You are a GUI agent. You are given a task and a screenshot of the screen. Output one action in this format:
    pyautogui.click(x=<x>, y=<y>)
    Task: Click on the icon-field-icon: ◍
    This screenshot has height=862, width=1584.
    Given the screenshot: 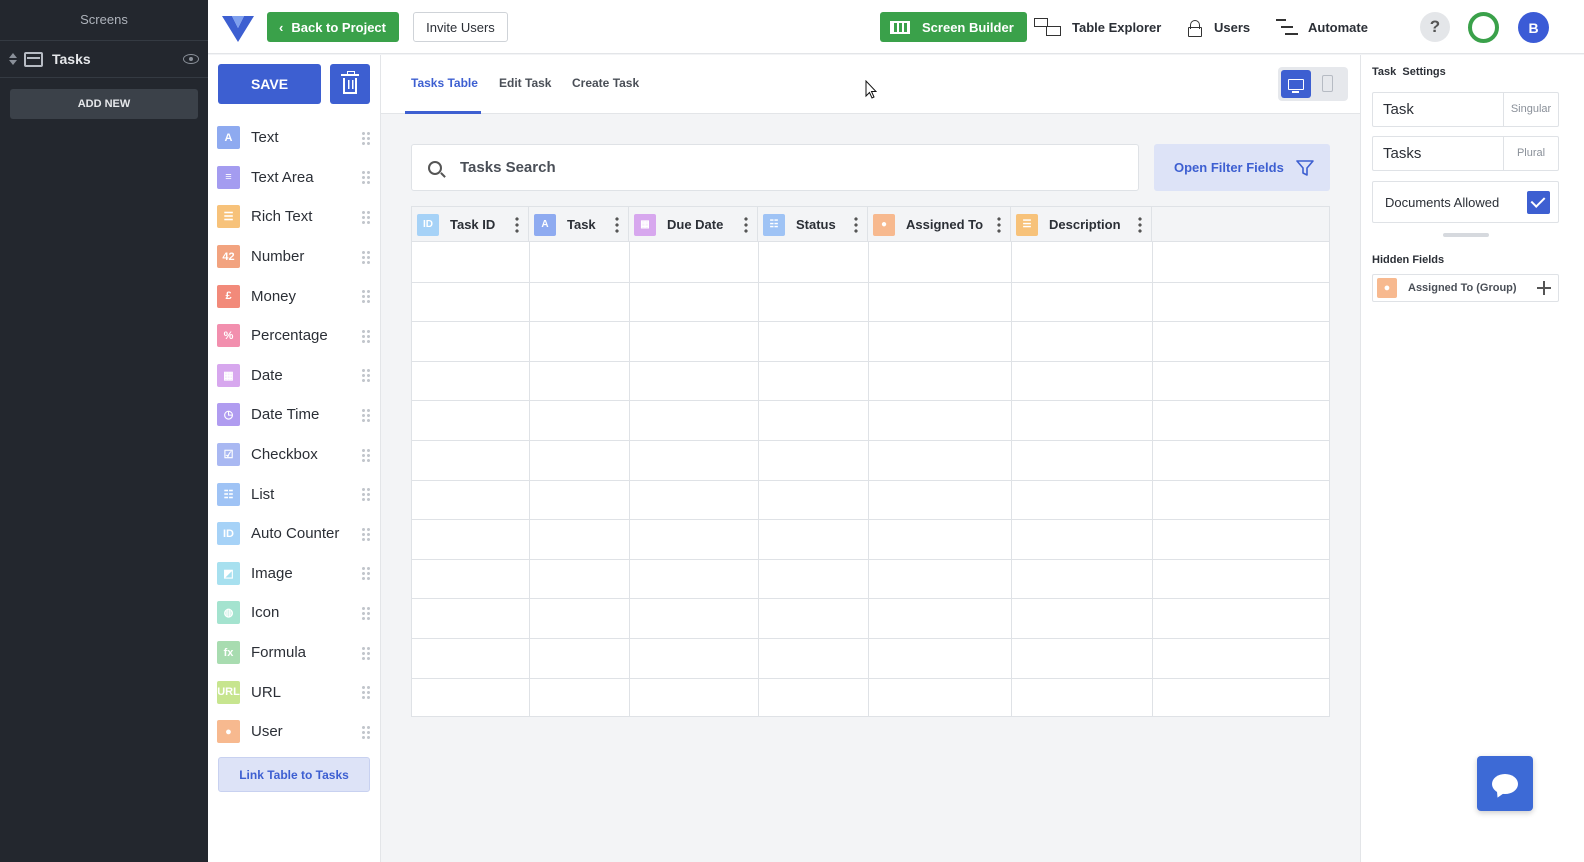 What is the action you would take?
    pyautogui.click(x=228, y=613)
    